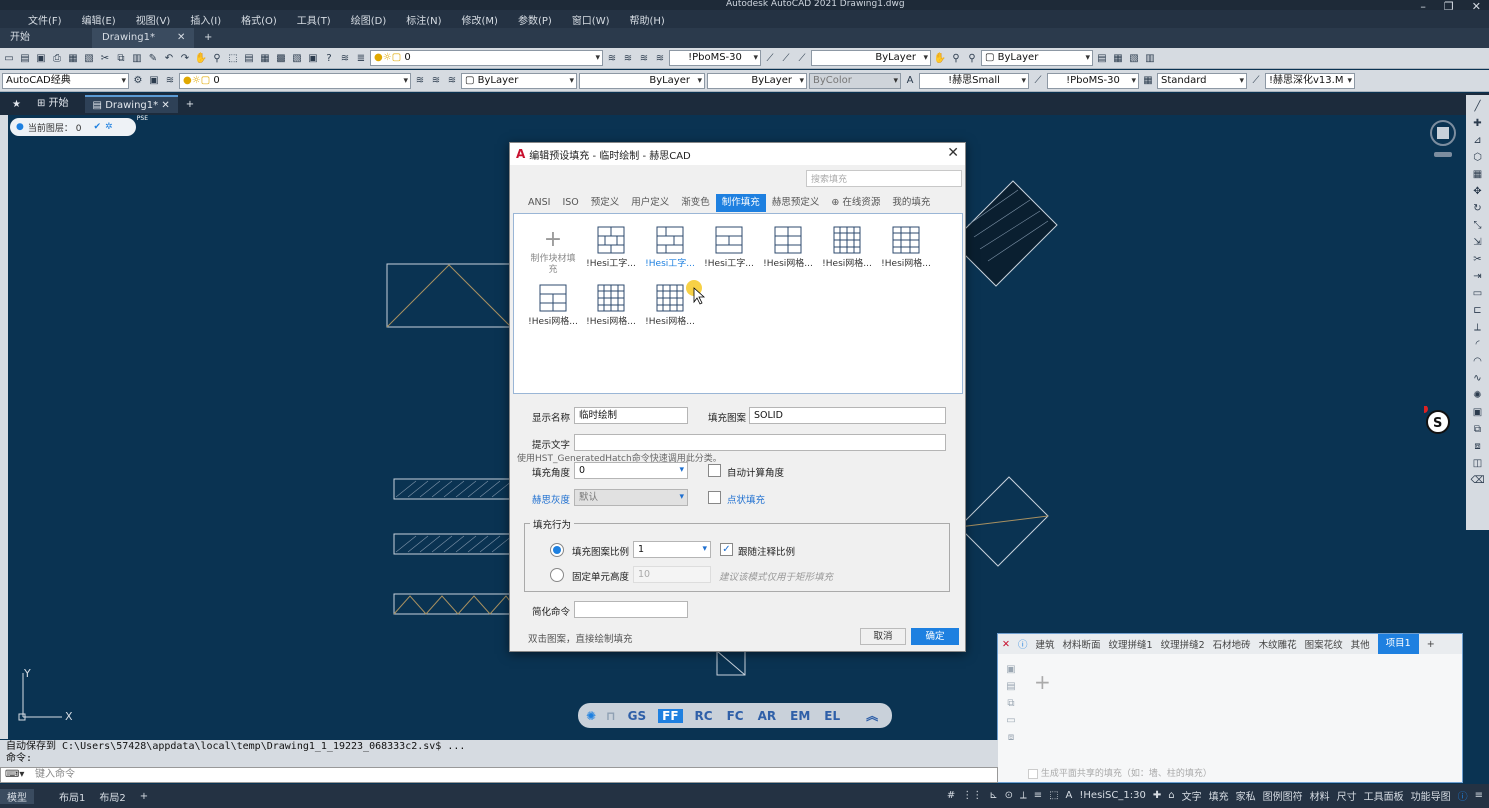 The height and width of the screenshot is (808, 1489). What do you see at coordinates (631, 415) in the screenshot?
I see `display-name-input: 临时绘制` at bounding box center [631, 415].